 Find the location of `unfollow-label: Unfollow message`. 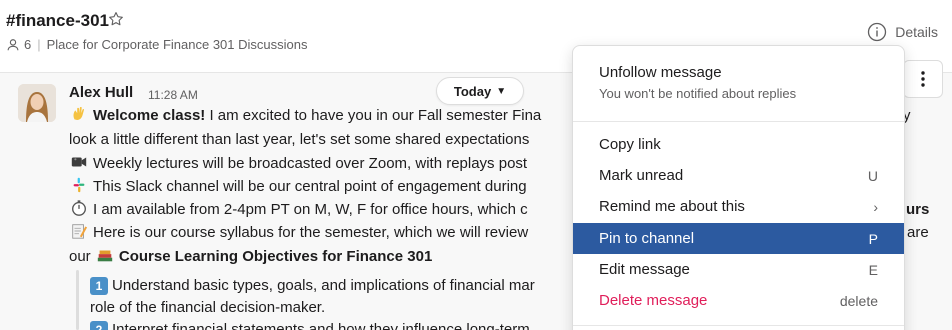

unfollow-label: Unfollow message is located at coordinates (660, 72).